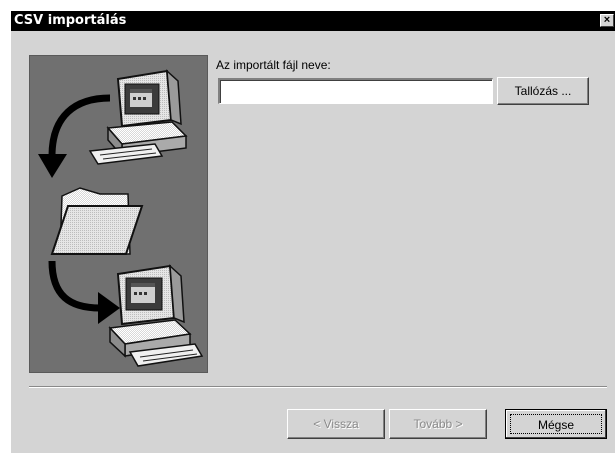  Describe the element at coordinates (438, 424) in the screenshot. I see `next-button: Tovább >` at that location.